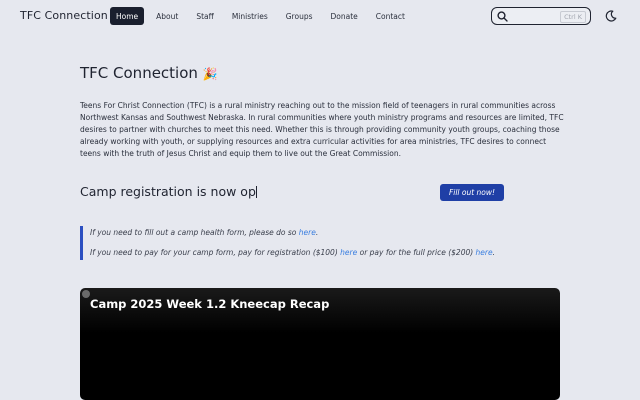  I want to click on health-form-link: here, so click(307, 232).